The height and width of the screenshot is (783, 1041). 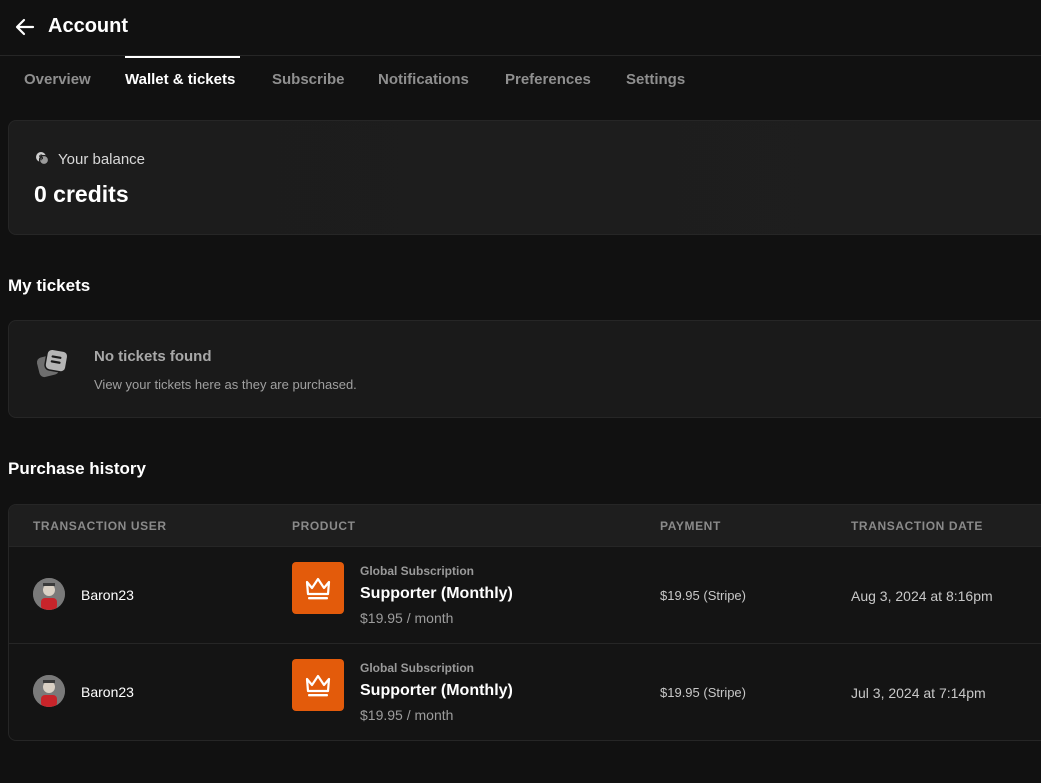 I want to click on tab-settings: Settings, so click(x=655, y=80).